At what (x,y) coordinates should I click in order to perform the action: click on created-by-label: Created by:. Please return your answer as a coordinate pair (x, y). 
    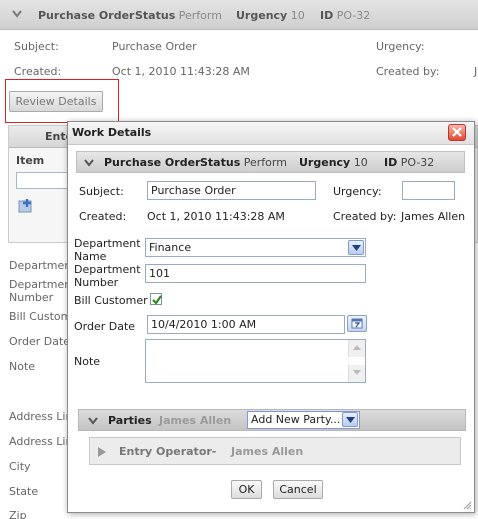
    Looking at the image, I should click on (365, 216).